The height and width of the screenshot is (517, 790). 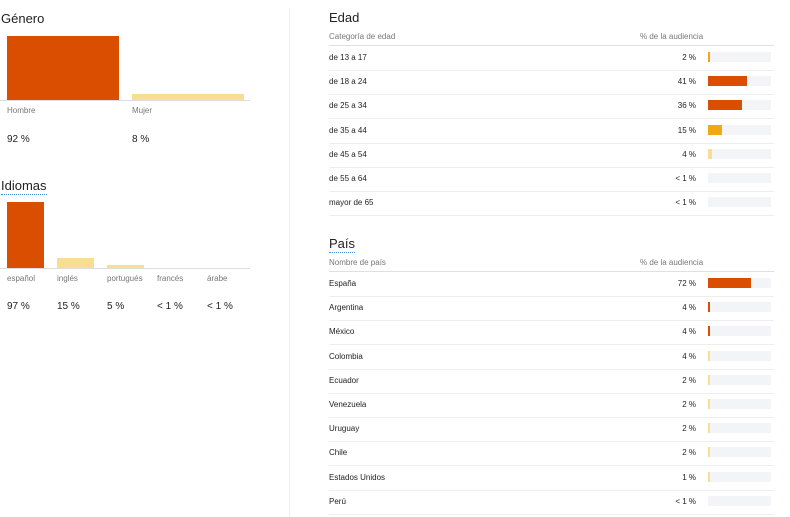 What do you see at coordinates (348, 404) in the screenshot?
I see `country-row-label: Venezuela` at bounding box center [348, 404].